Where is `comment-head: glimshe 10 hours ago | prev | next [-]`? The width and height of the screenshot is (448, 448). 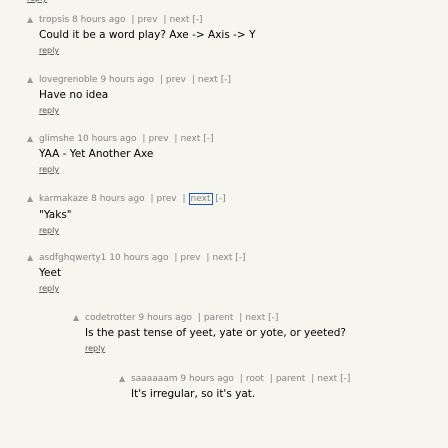 comment-head: glimshe 10 hours ago | prev | next [-] is located at coordinates (126, 139).